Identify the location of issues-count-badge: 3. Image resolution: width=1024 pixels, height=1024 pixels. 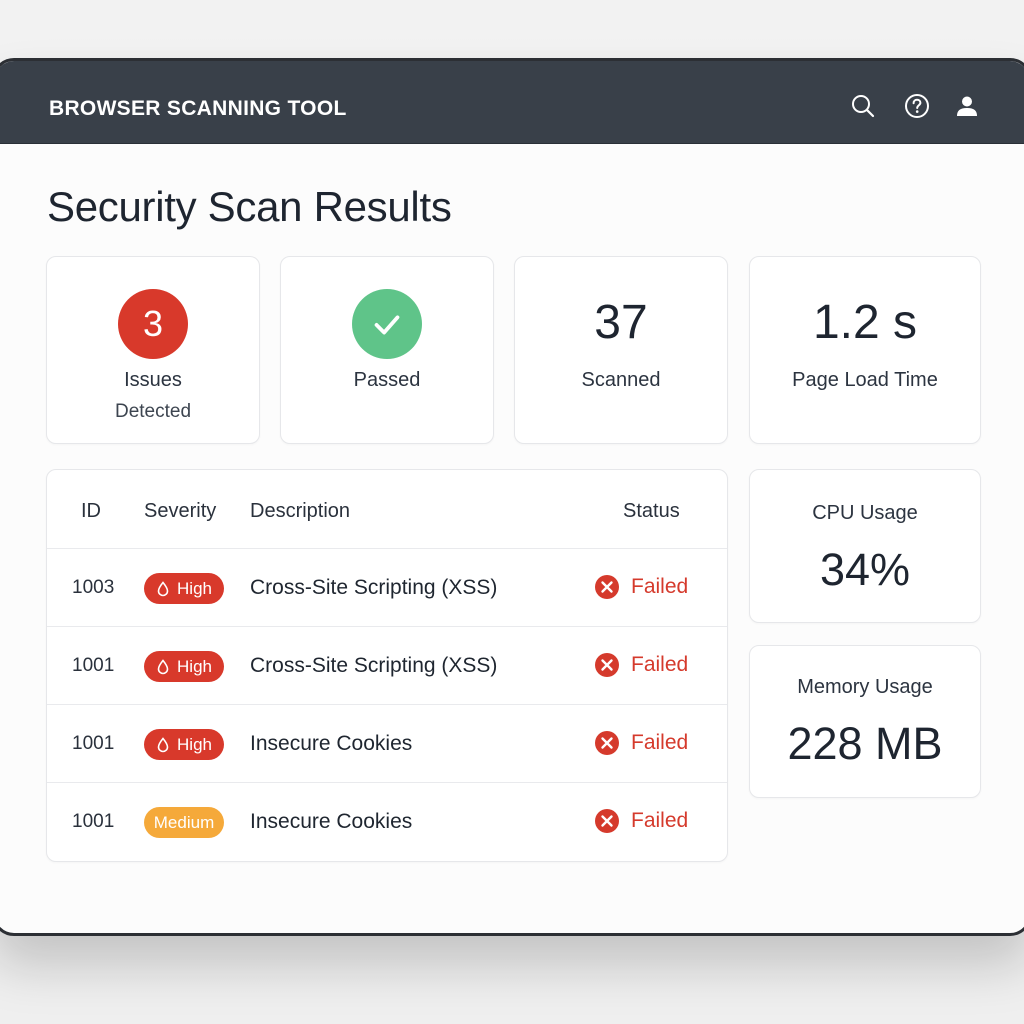
(153, 324).